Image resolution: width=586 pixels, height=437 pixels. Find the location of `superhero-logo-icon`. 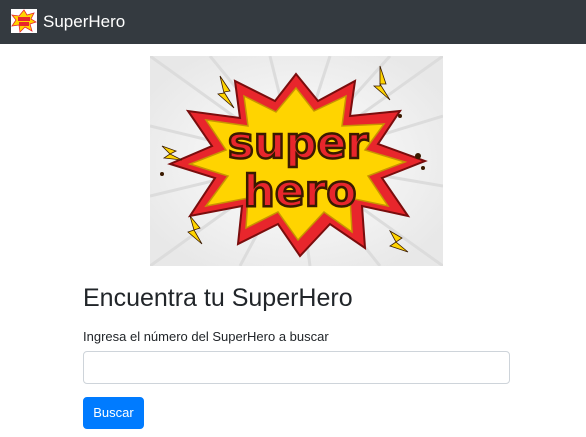

superhero-logo-icon is located at coordinates (24, 21).